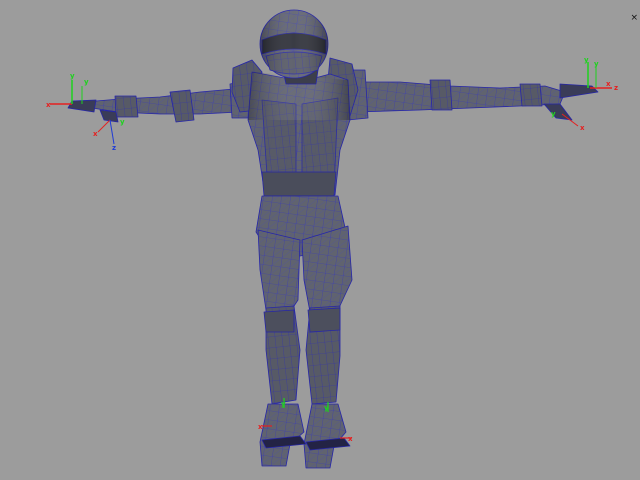  What do you see at coordinates (294, 44) in the screenshot?
I see `helmet-mesh` at bounding box center [294, 44].